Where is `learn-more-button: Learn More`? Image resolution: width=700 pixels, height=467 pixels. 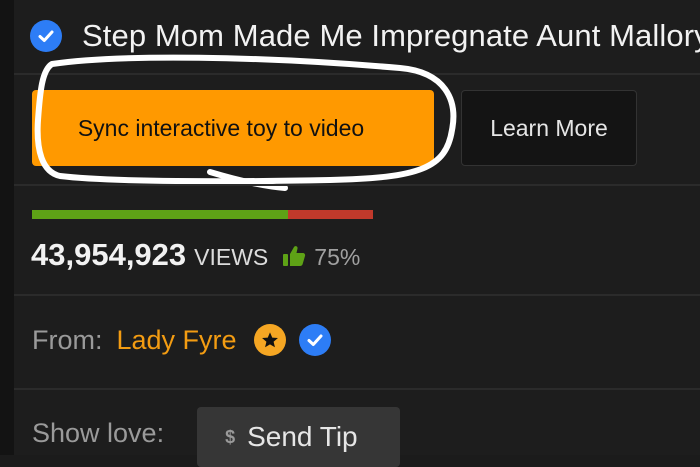 learn-more-button: Learn More is located at coordinates (549, 128).